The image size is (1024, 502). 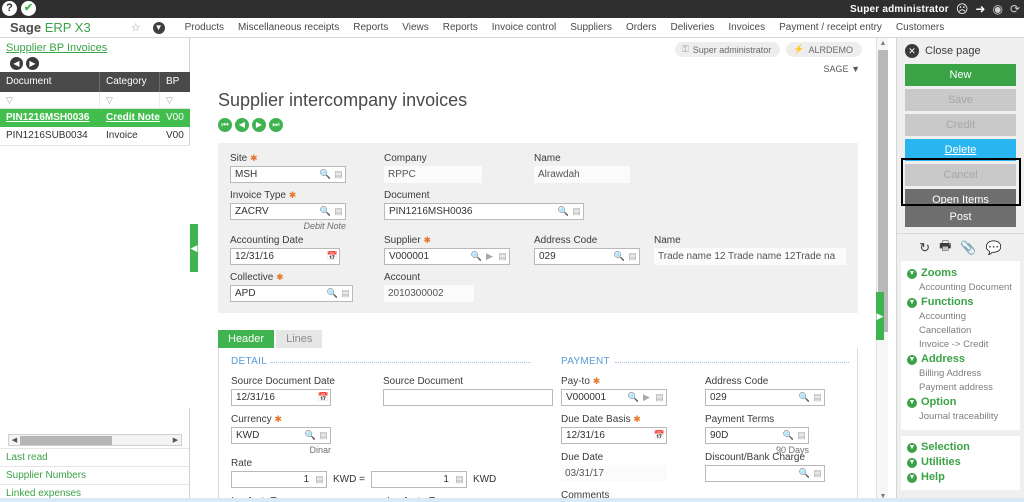 I want to click on link-last-read: Last read, so click(x=94, y=457).